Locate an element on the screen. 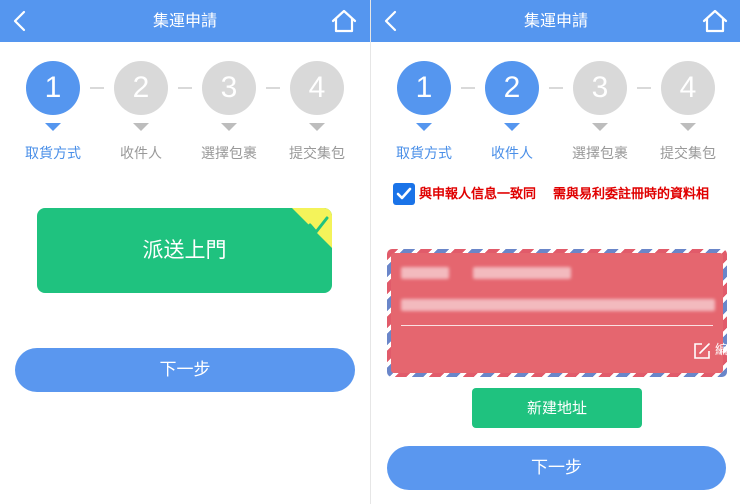 This screenshot has height=504, width=740. new-address-button: 新建地址 is located at coordinates (557, 408).